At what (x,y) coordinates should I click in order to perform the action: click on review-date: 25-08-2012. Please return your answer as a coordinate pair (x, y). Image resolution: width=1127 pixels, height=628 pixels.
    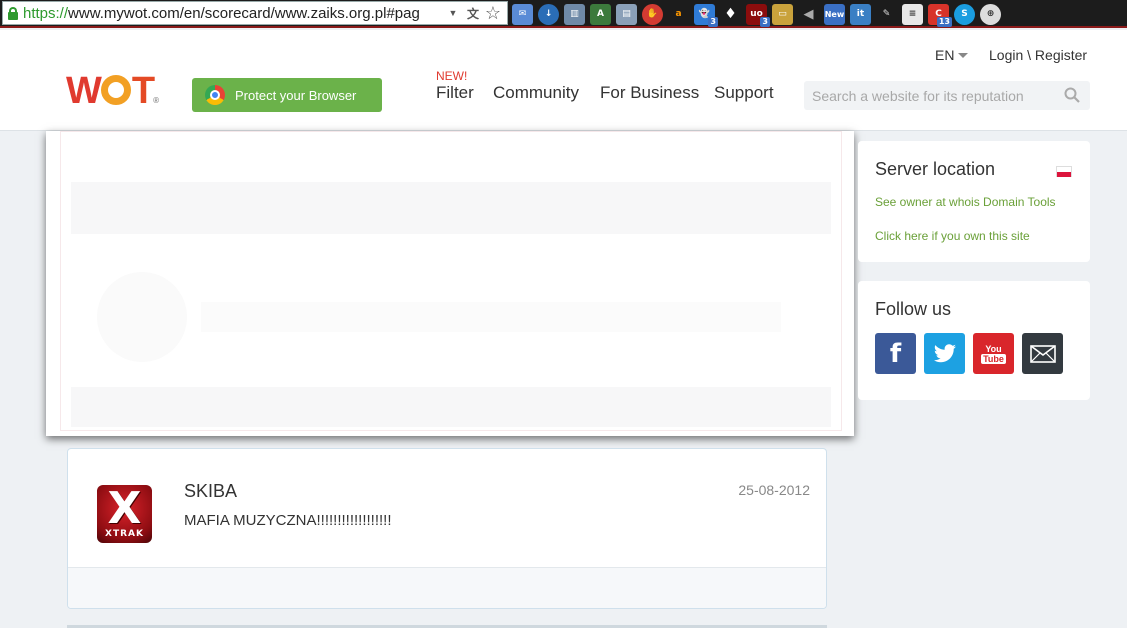
    Looking at the image, I should click on (774, 490).